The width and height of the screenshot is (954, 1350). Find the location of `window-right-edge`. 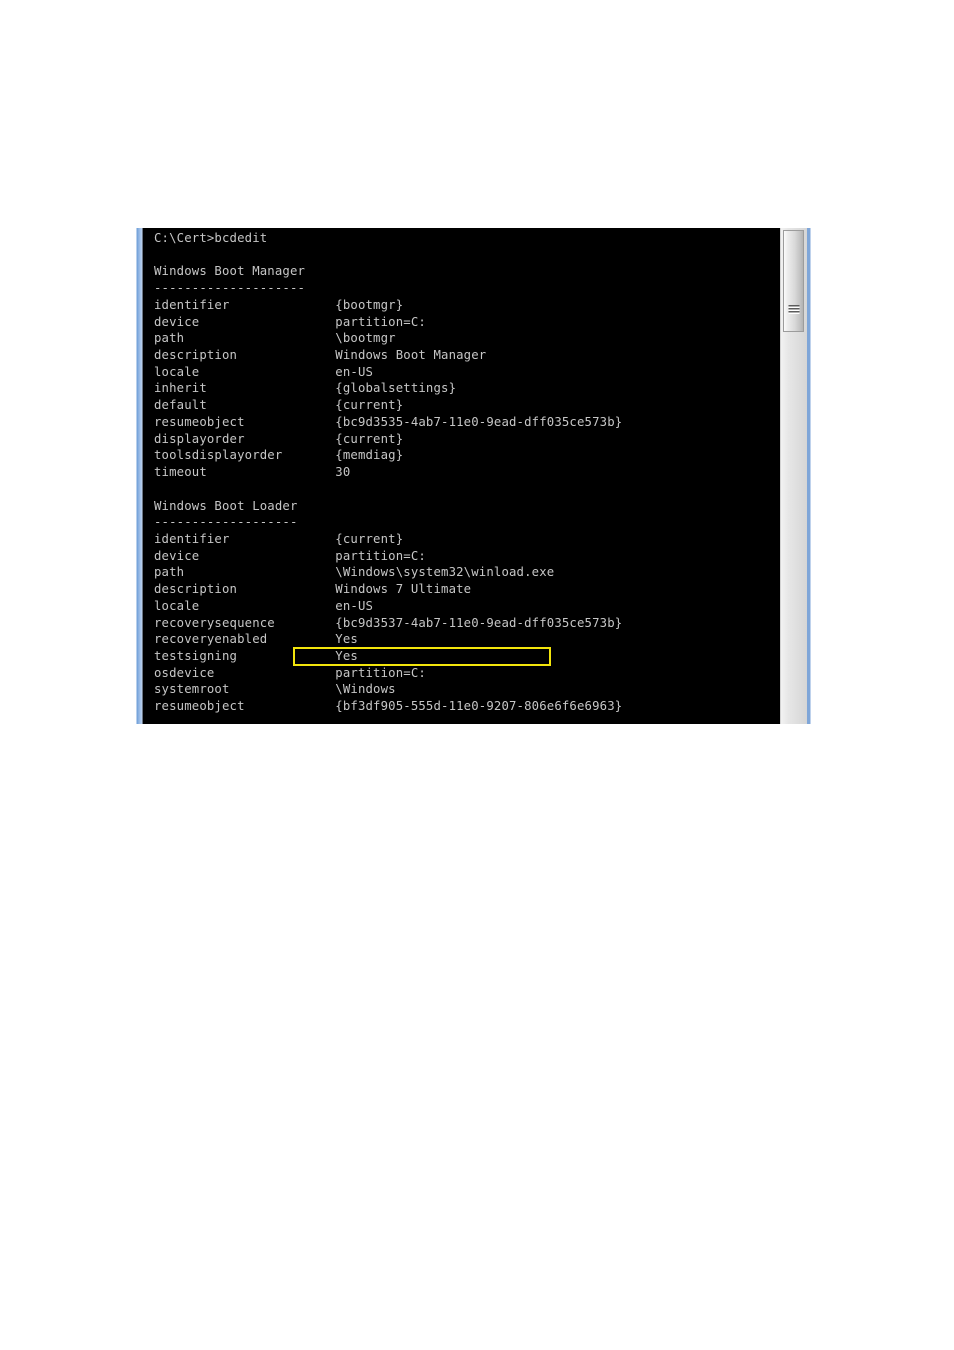

window-right-edge is located at coordinates (809, 476).